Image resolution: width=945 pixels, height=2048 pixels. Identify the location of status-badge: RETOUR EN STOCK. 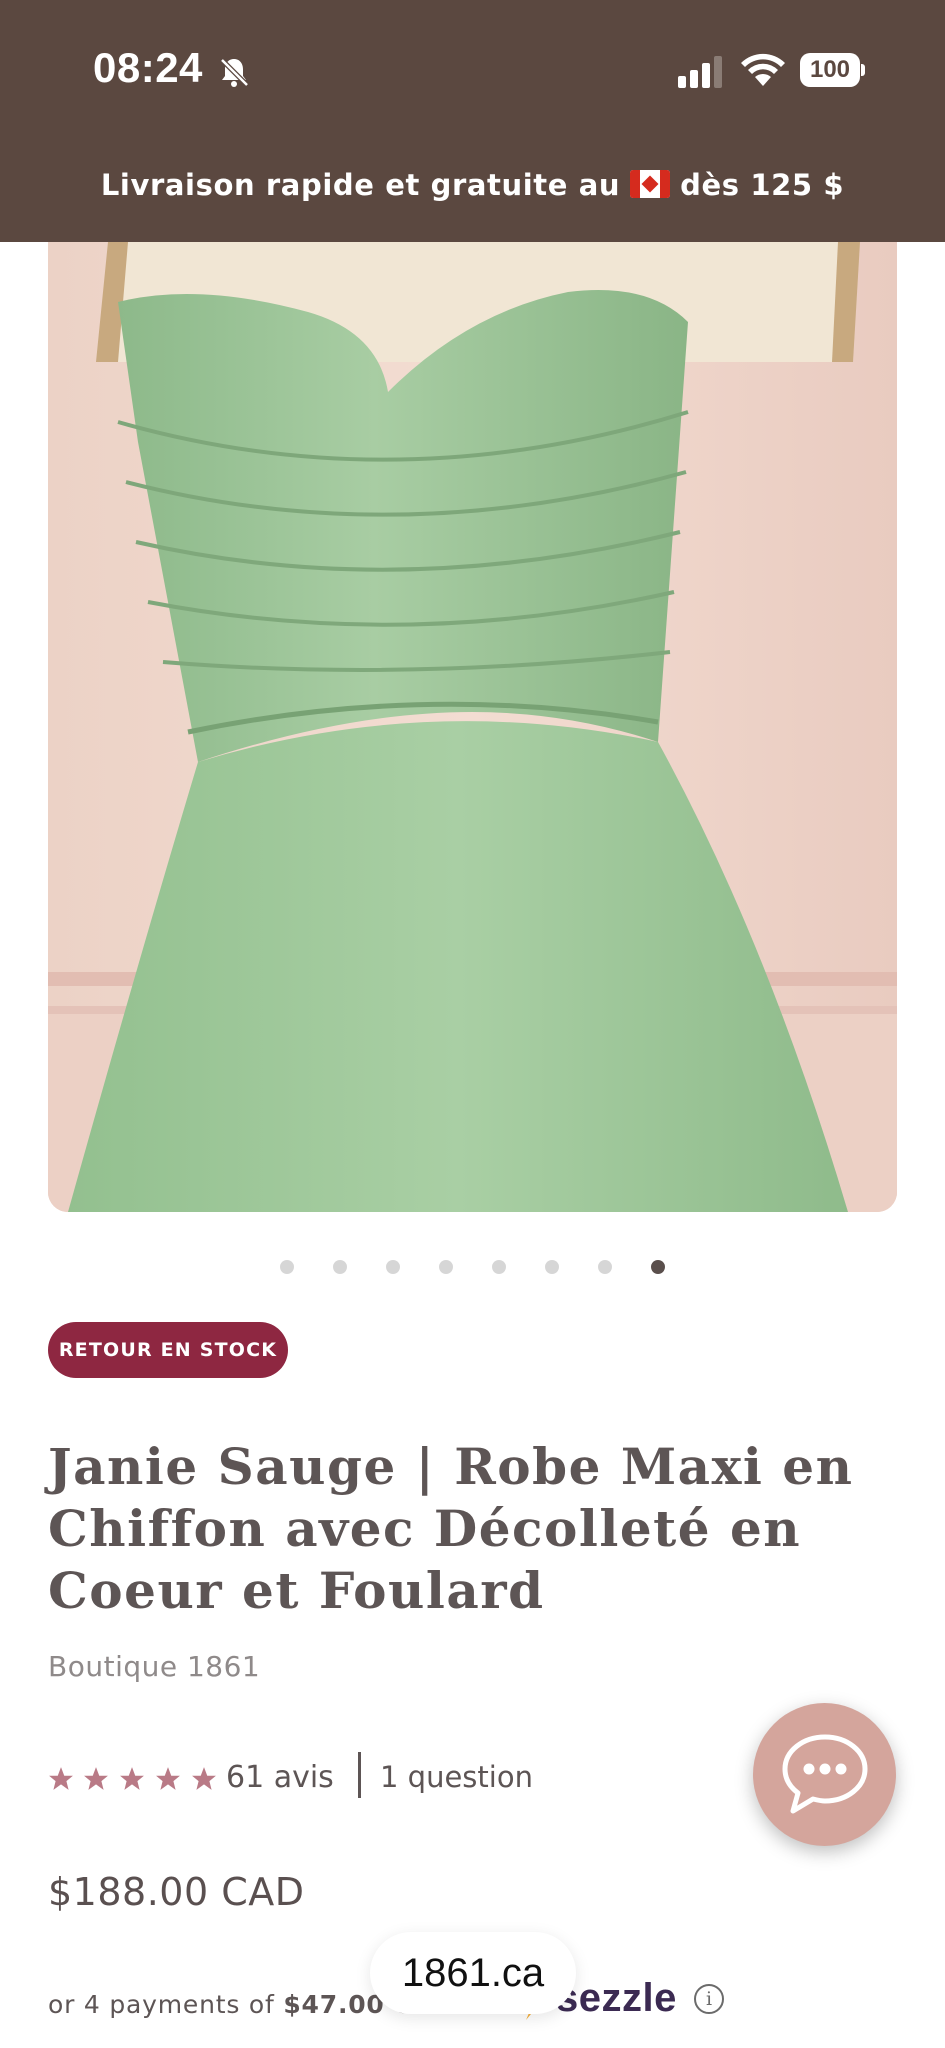
(168, 1350).